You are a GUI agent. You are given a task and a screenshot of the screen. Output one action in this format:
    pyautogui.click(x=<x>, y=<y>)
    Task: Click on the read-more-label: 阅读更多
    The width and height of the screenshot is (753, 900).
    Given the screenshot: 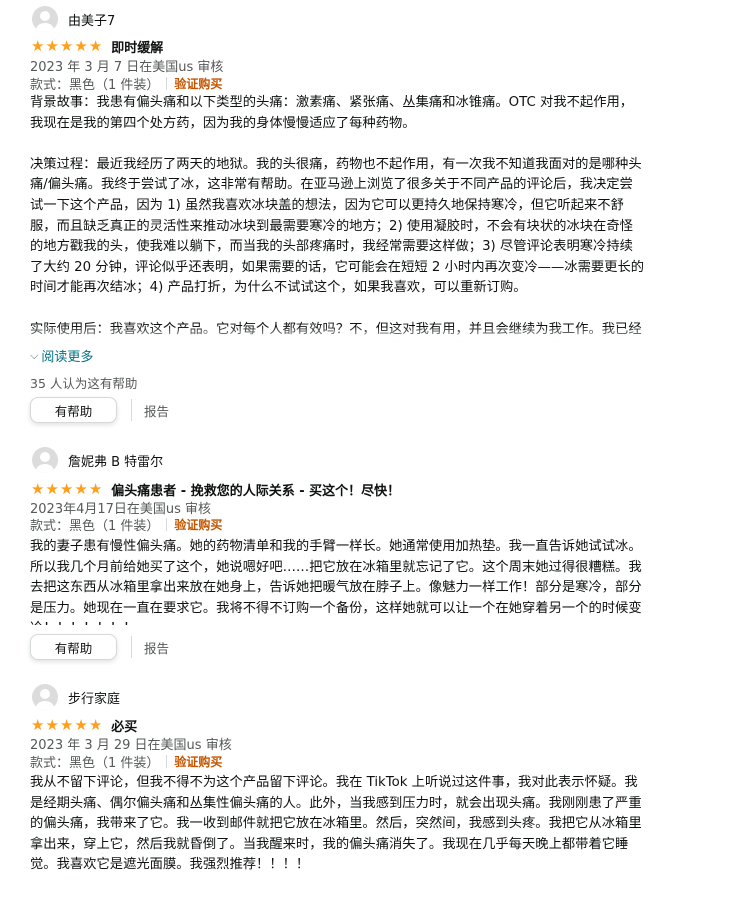 What is the action you would take?
    pyautogui.click(x=67, y=357)
    